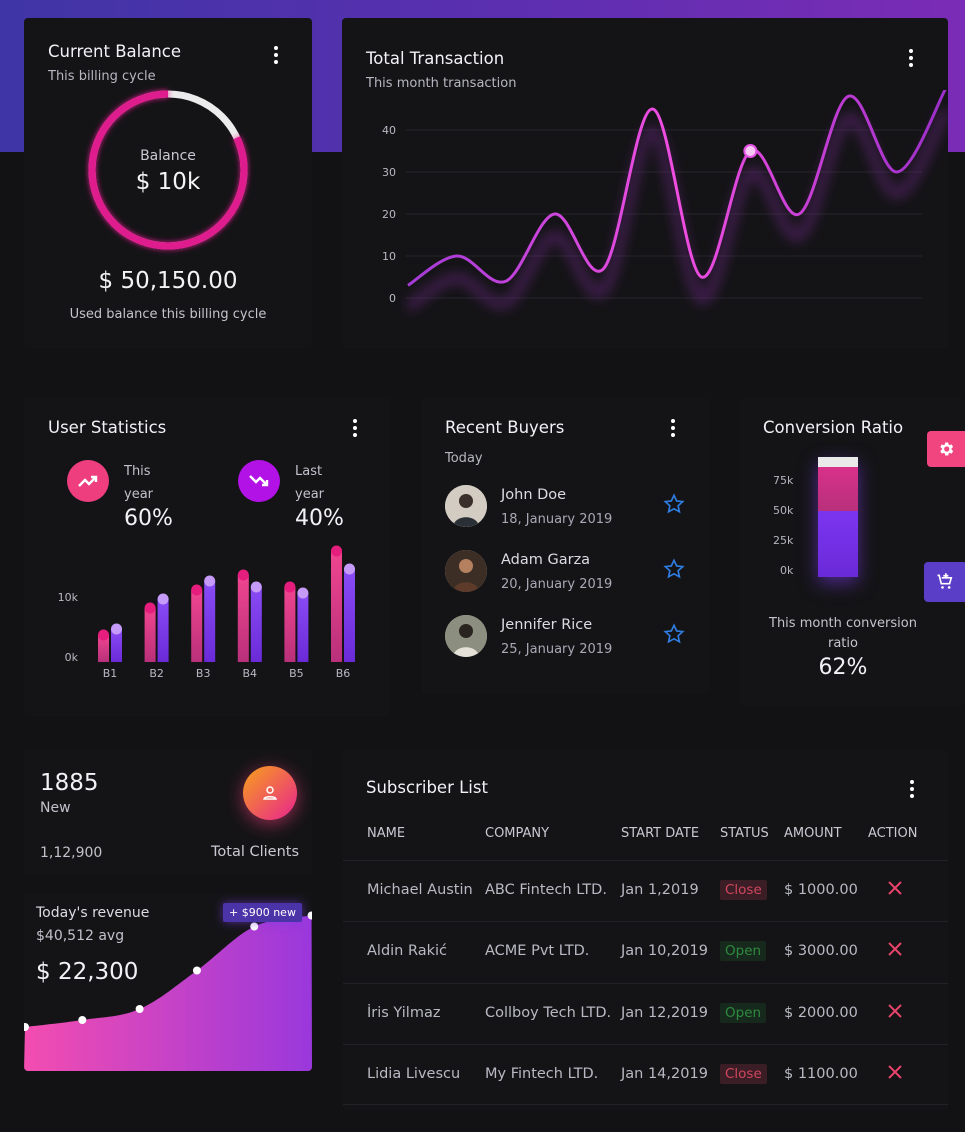 The height and width of the screenshot is (1132, 965). I want to click on x-tick-label: B2, so click(156, 673).